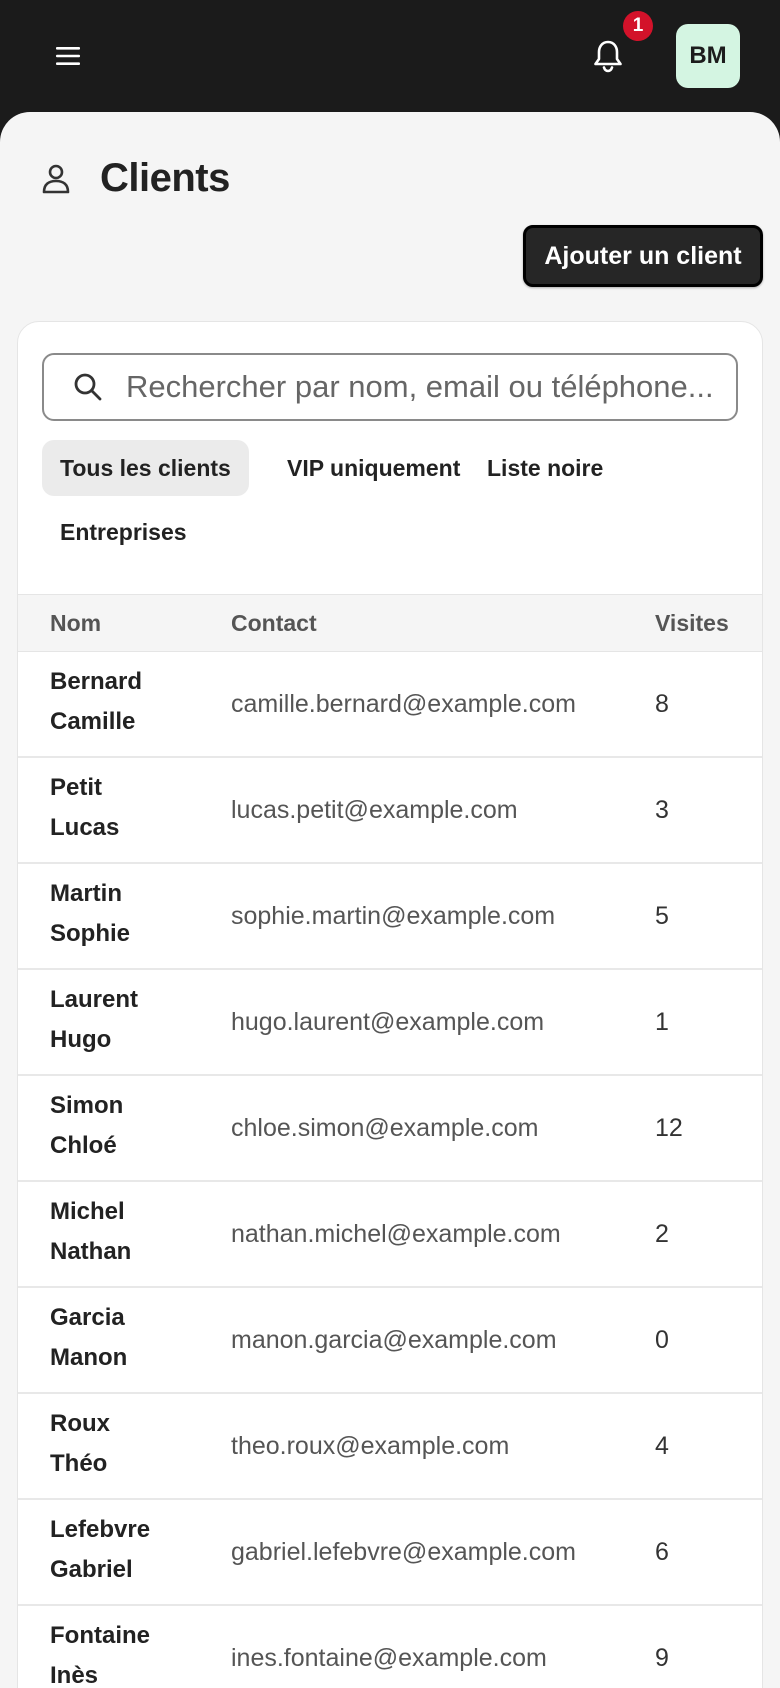  Describe the element at coordinates (76, 787) in the screenshot. I see `client-last-name: Petit` at that location.